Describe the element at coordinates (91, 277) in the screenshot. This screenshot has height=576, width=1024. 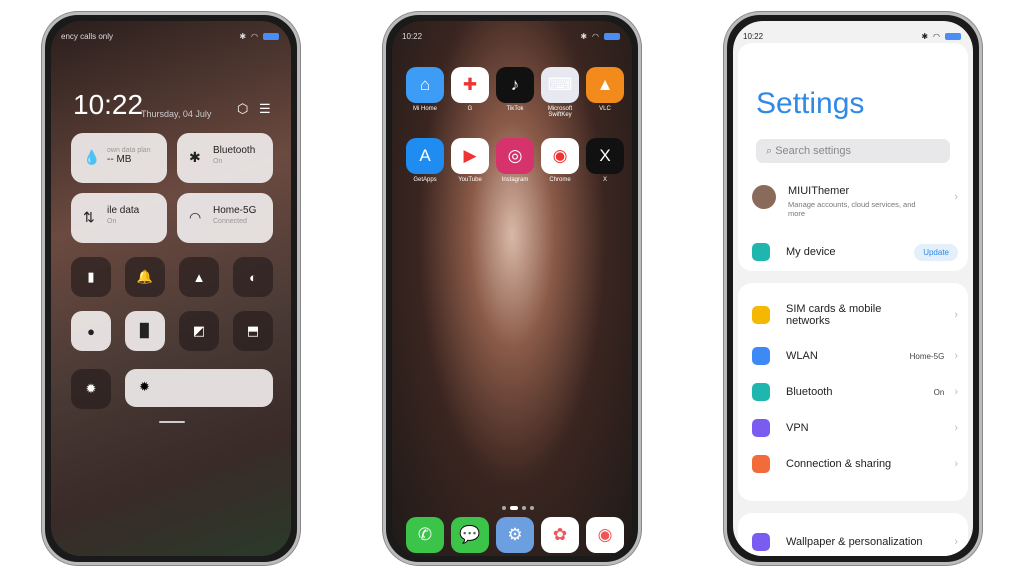
I see `flashlight-toggle: ▮` at that location.